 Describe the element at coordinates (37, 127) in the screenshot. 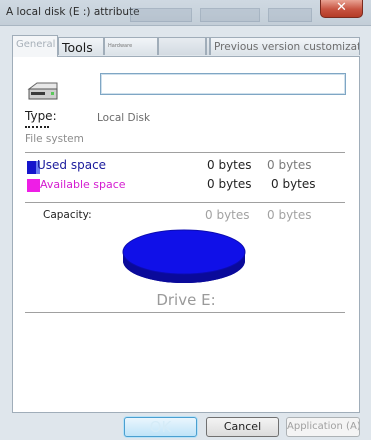

I see `type-label-underline` at that location.